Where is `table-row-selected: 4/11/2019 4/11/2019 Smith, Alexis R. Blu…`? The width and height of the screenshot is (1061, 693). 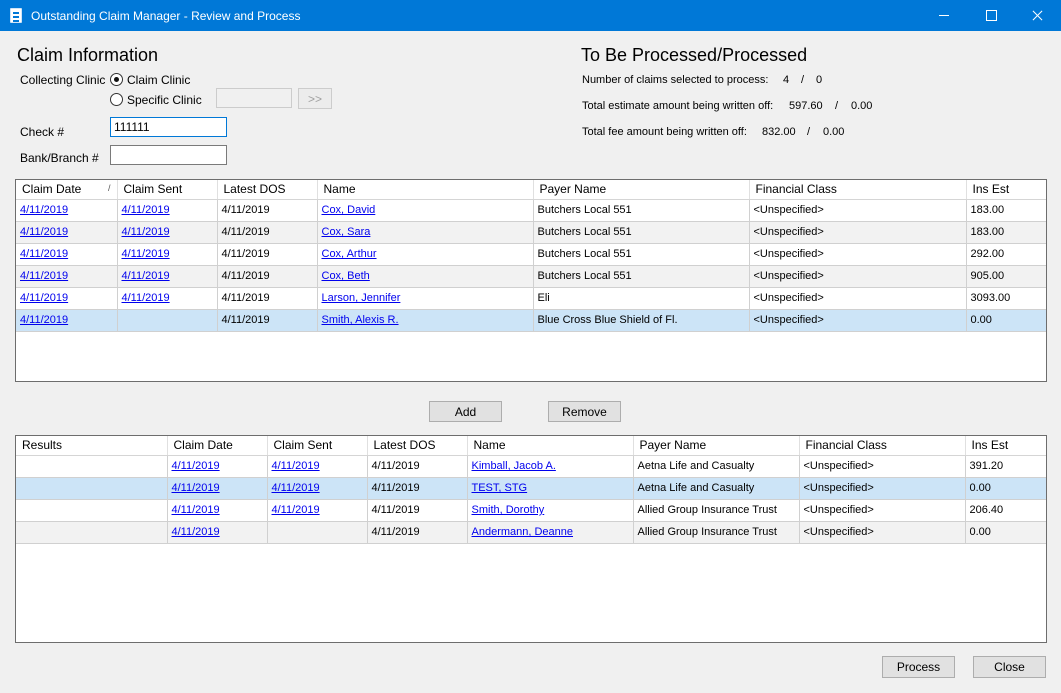 table-row-selected: 4/11/2019 4/11/2019 Smith, Alexis R. Blu… is located at coordinates (531, 320).